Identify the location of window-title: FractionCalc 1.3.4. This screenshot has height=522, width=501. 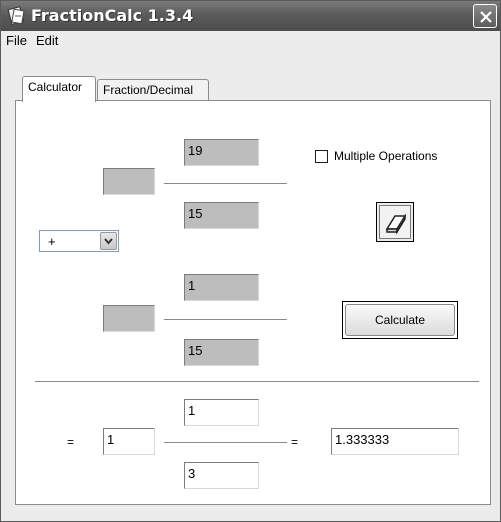
(112, 15).